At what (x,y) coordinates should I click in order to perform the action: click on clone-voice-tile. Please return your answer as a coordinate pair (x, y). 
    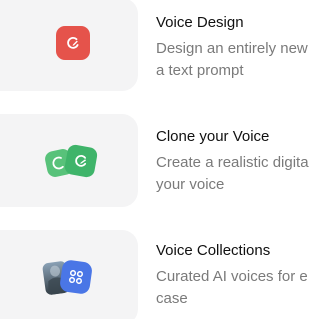
    Looking at the image, I should click on (69, 160).